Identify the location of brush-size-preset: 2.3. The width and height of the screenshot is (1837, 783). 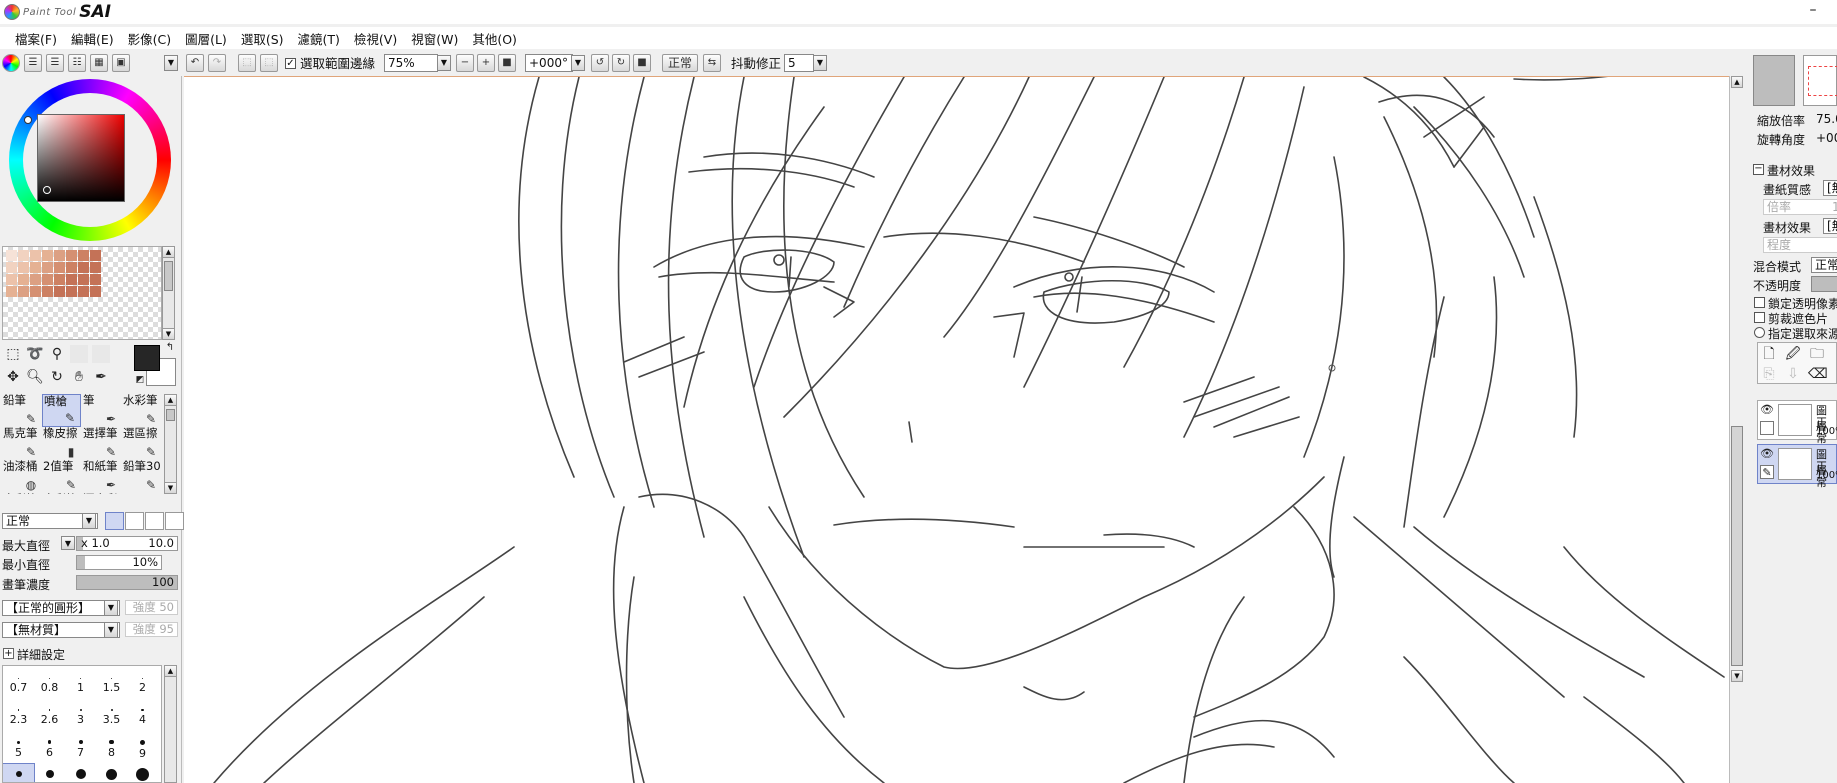
(18, 716).